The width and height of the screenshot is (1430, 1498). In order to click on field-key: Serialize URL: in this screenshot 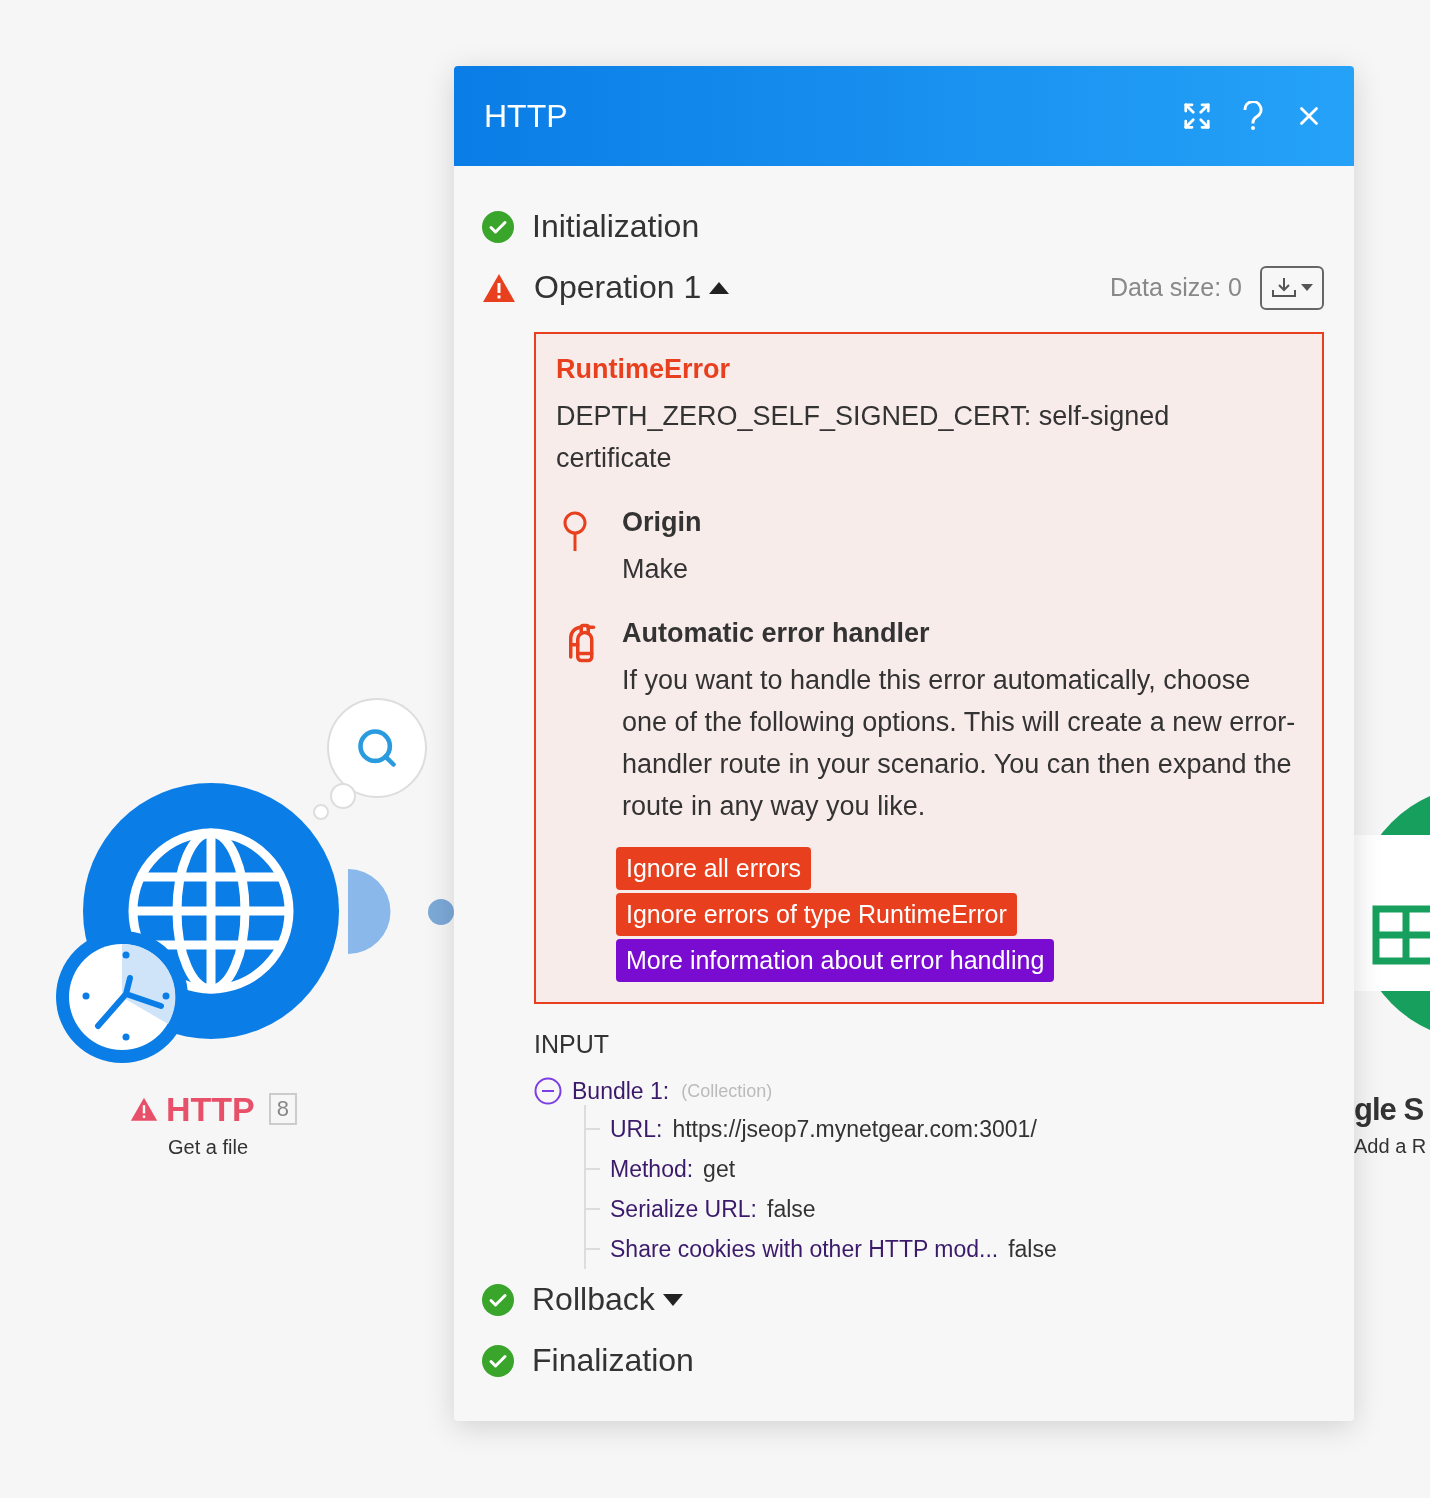, I will do `click(683, 1209)`.